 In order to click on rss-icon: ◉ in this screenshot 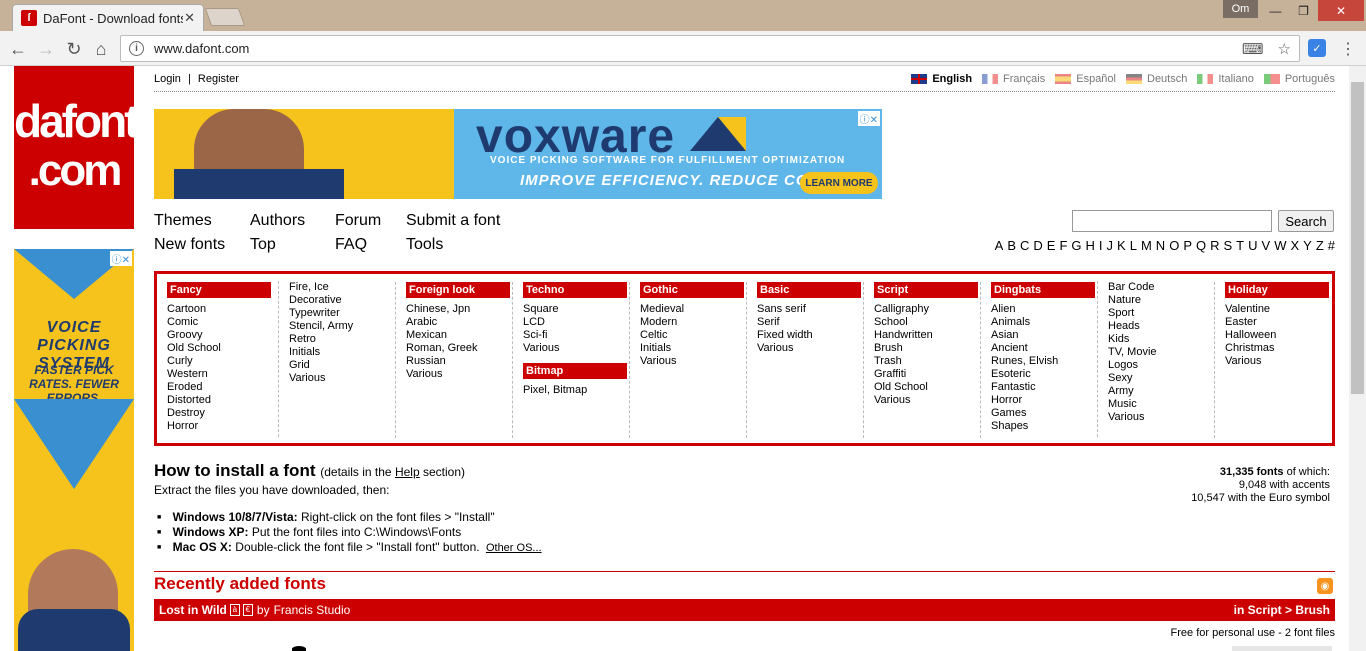, I will do `click(1325, 586)`.